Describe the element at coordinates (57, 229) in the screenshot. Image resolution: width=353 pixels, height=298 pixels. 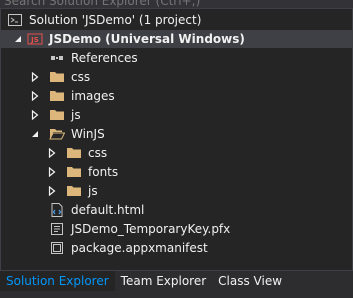
I see `certificate-file-icon` at that location.